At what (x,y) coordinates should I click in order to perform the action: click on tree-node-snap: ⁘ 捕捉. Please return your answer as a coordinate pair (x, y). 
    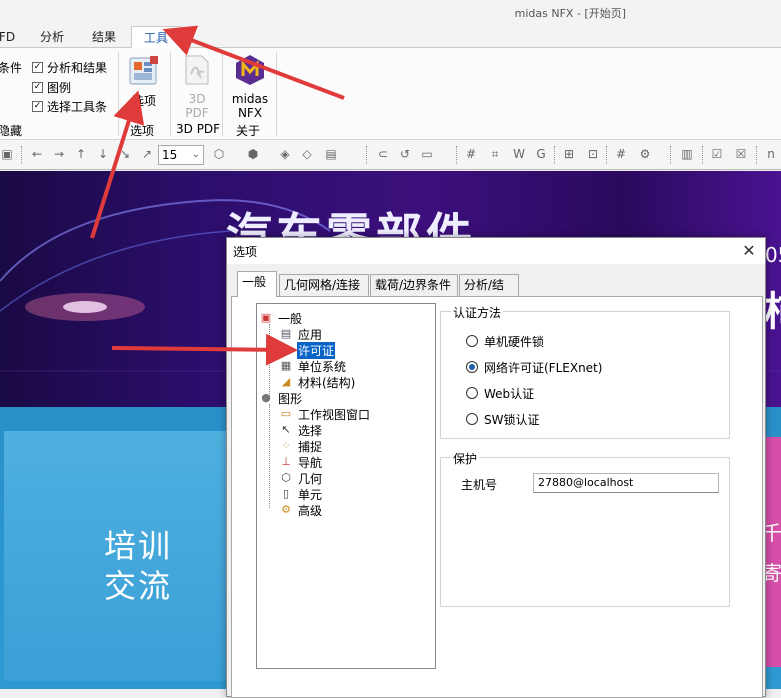
    Looking at the image, I should click on (301, 446).